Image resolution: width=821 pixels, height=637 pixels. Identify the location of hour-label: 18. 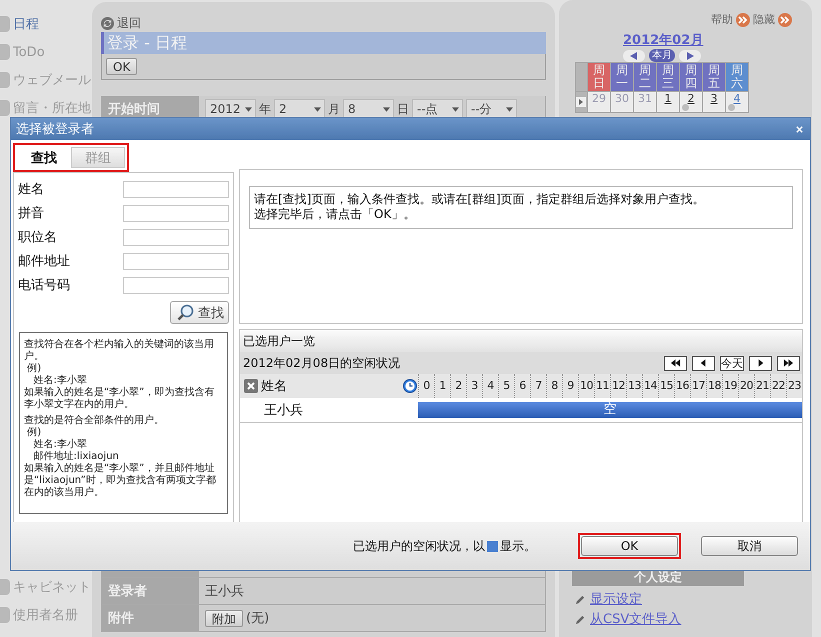
(714, 386).